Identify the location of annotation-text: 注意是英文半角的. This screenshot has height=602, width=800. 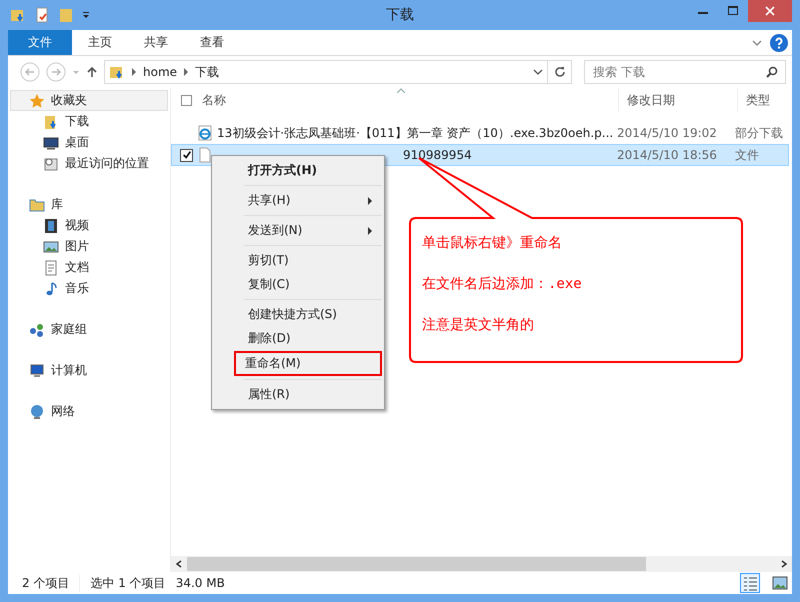
(478, 325).